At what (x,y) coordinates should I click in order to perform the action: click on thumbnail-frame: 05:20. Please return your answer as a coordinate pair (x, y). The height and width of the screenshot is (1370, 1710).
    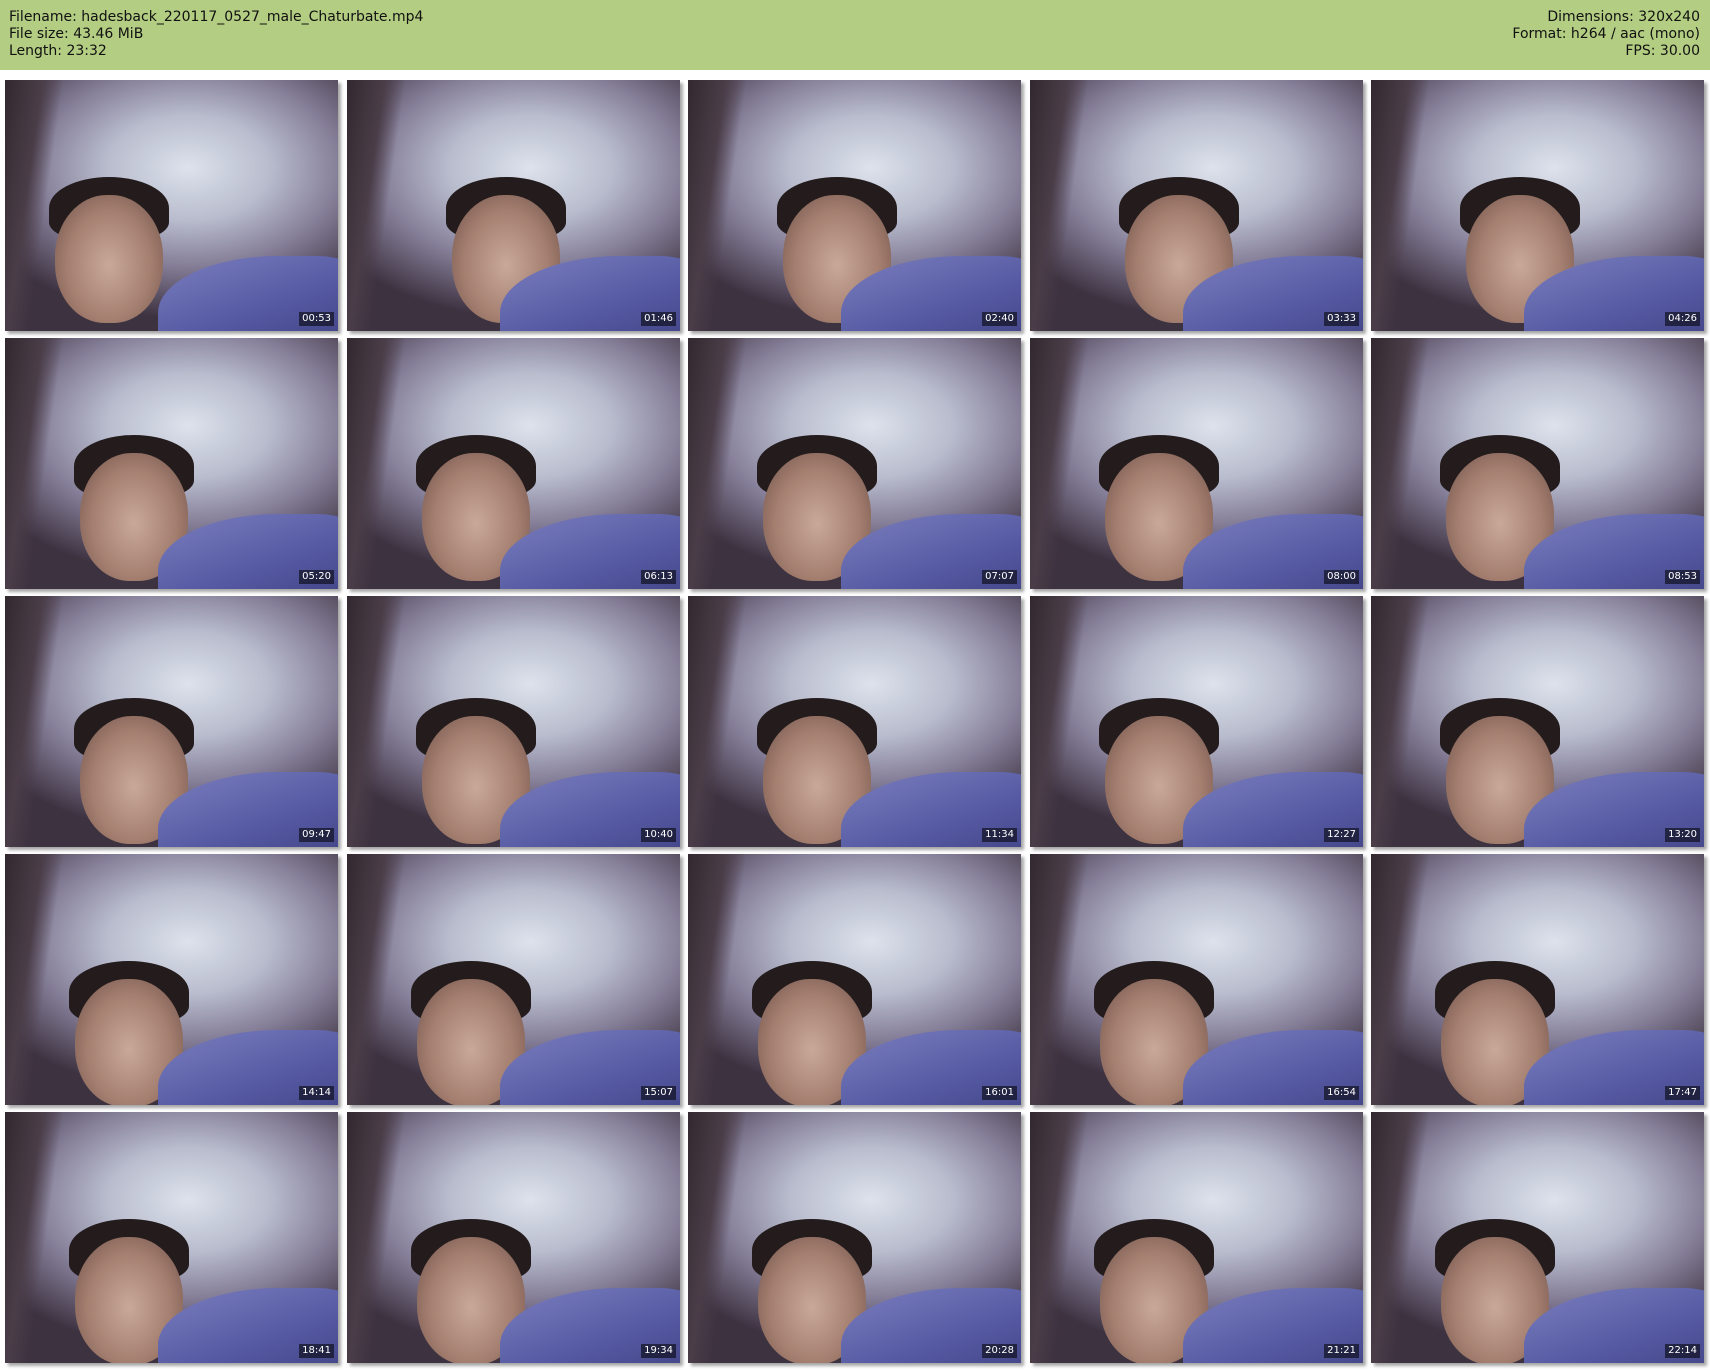
    Looking at the image, I should click on (171, 463).